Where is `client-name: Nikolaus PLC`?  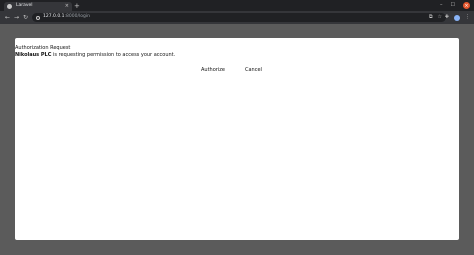 client-name: Nikolaus PLC is located at coordinates (33, 55).